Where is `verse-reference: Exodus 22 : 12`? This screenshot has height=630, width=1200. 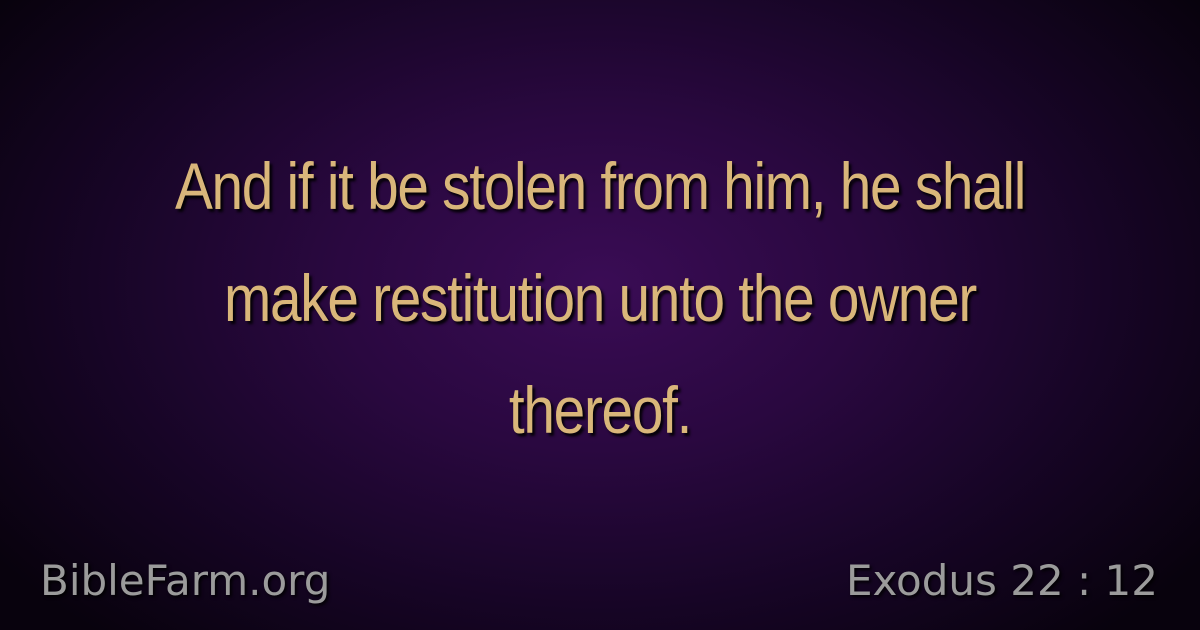
verse-reference: Exodus 22 : 12 is located at coordinates (1001, 580).